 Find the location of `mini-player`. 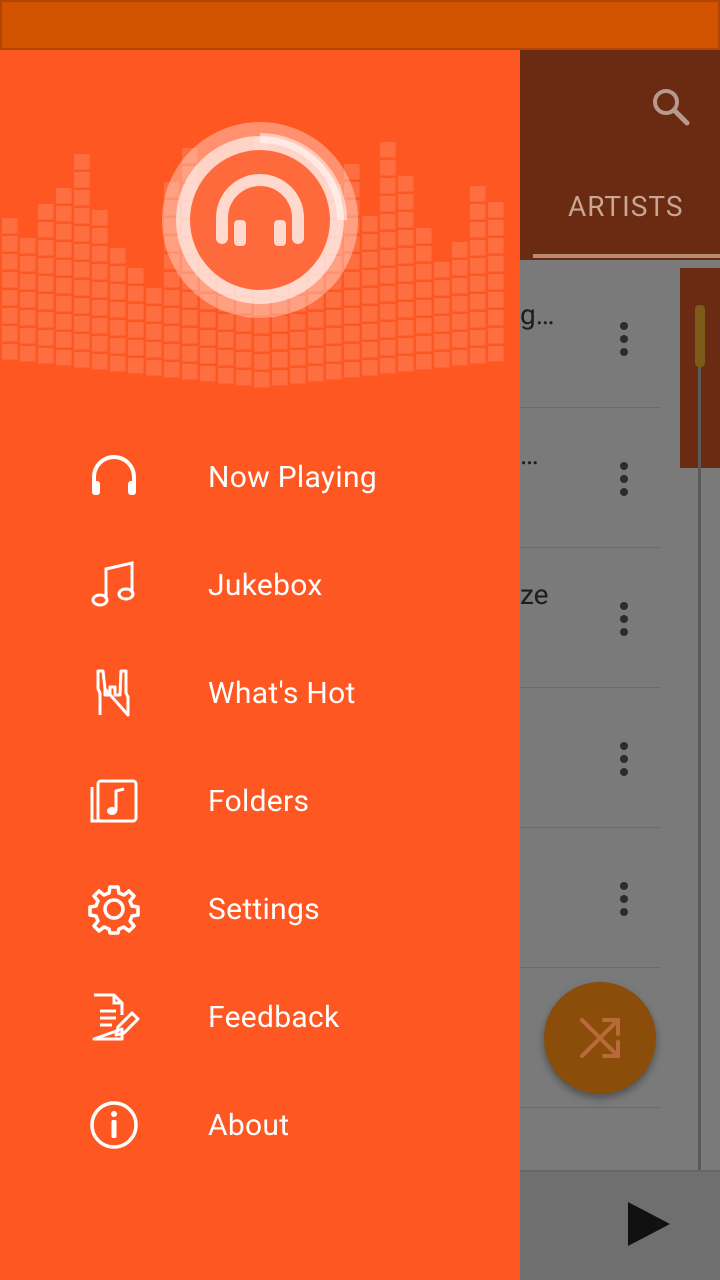

mini-player is located at coordinates (620, 1225).